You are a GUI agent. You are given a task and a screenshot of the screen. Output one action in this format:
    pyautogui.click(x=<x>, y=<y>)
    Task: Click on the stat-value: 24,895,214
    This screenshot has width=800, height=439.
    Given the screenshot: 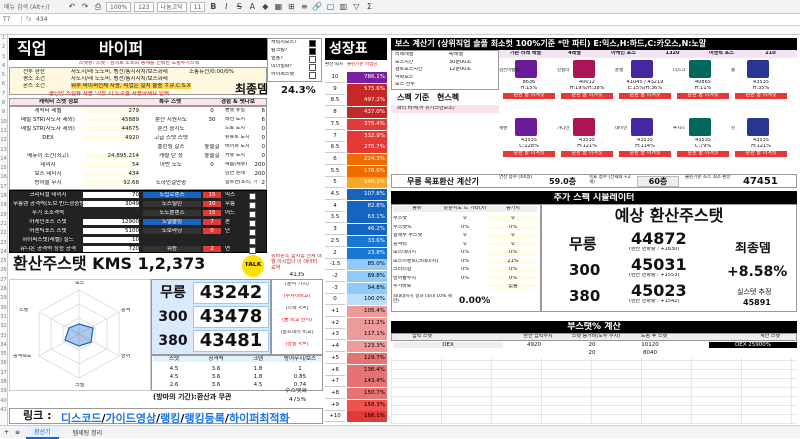 What is the action you would take?
    pyautogui.click(x=111, y=156)
    